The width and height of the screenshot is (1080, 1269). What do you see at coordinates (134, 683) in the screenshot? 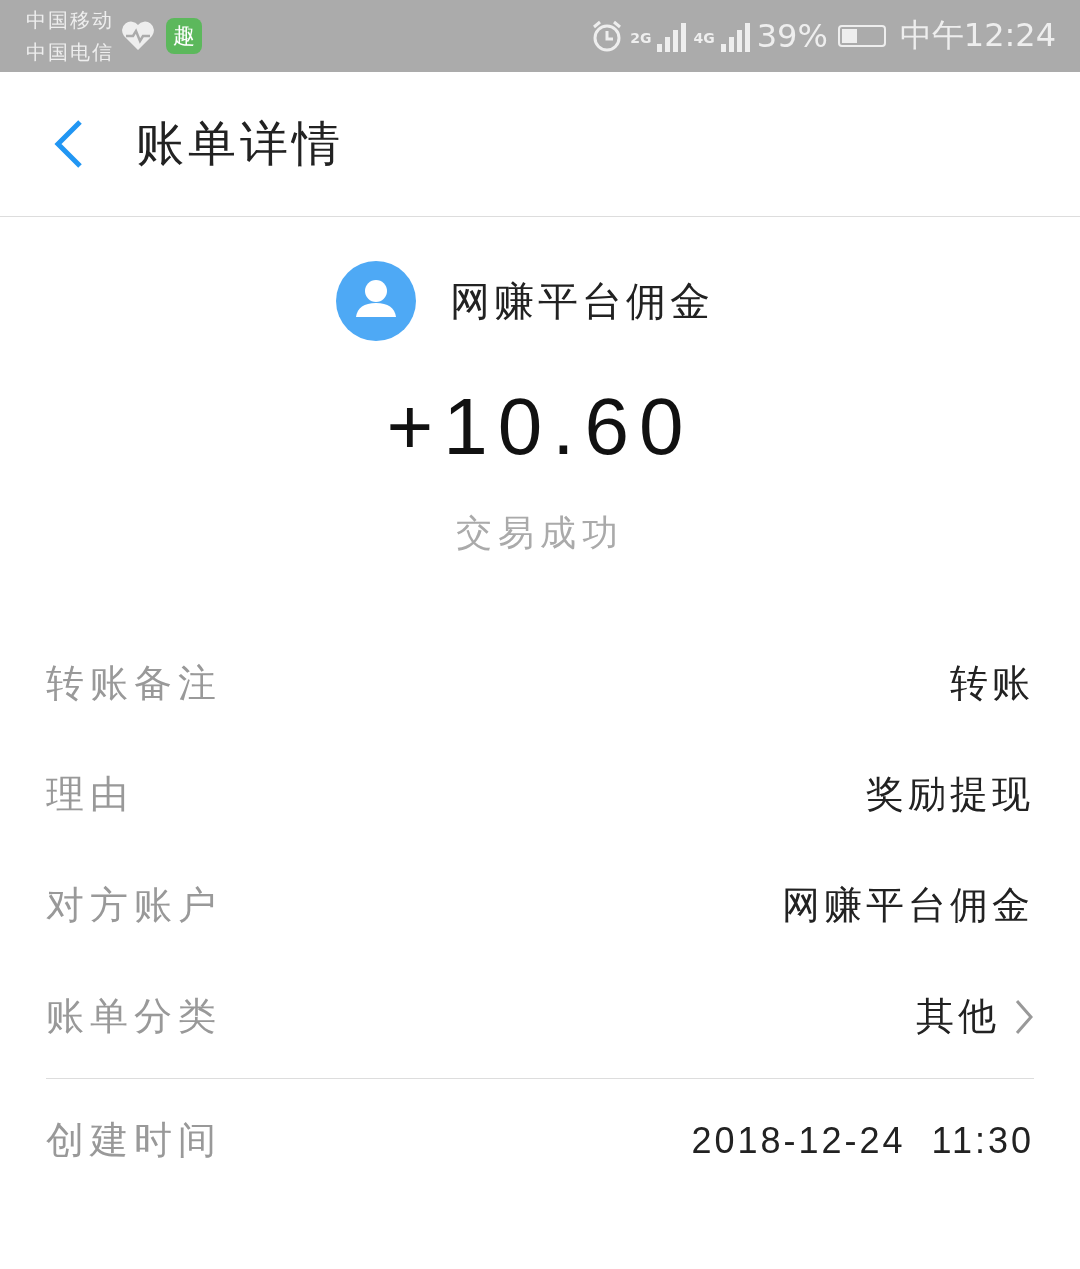
I see `detail-label: 转账备注` at bounding box center [134, 683].